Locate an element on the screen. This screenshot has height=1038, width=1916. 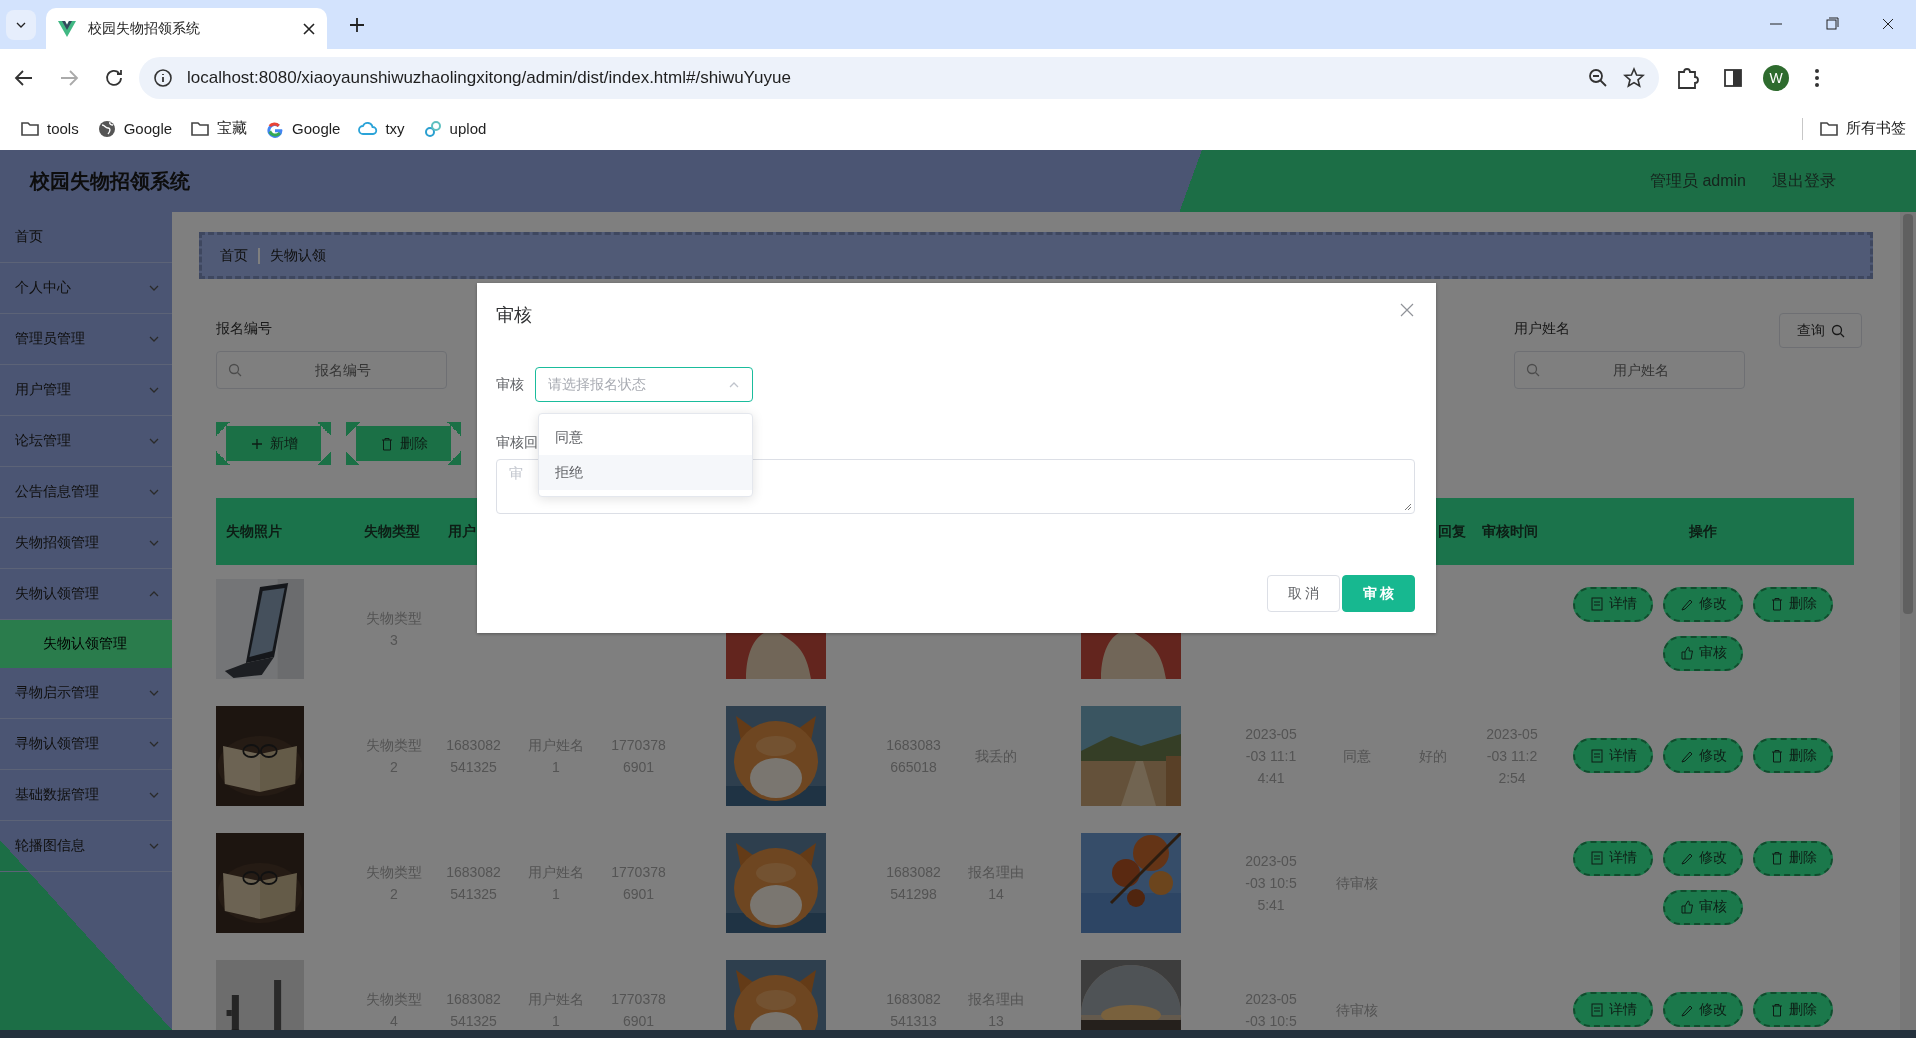
sidebar-item: 论坛管理 is located at coordinates (86, 441).